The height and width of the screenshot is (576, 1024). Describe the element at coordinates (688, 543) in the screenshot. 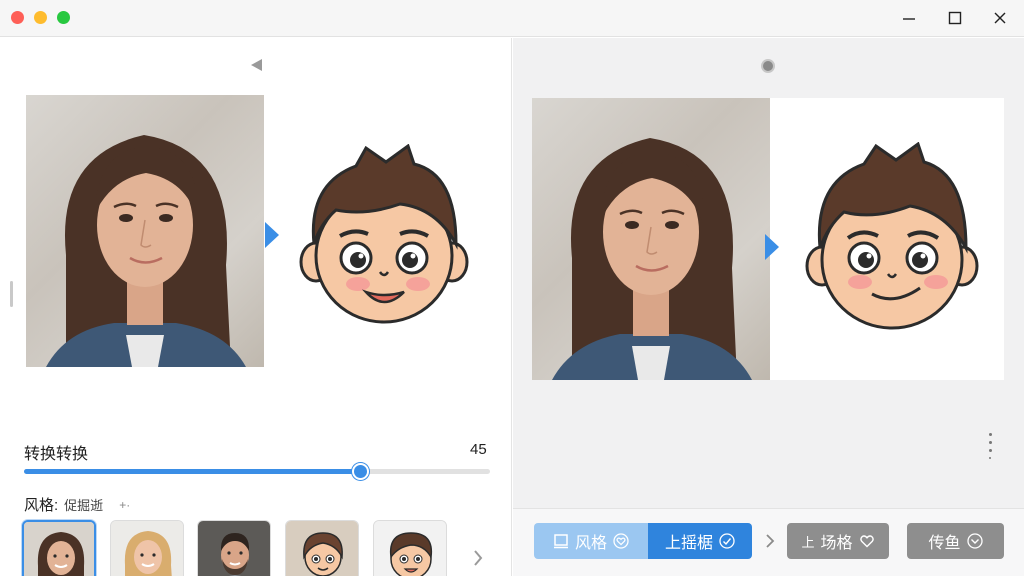

I see `upload-button-label: 上摇椐` at that location.